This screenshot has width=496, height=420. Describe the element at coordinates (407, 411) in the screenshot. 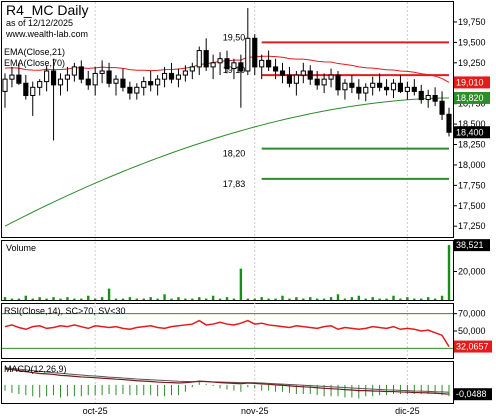

I see `x-axis-label: dic-25` at that location.